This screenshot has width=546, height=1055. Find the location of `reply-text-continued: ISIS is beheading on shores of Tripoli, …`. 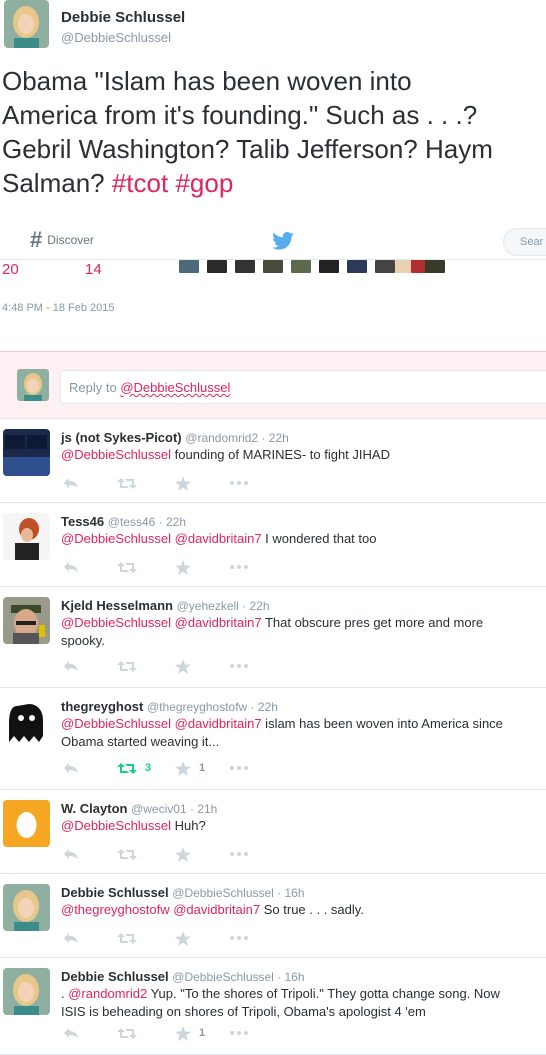

reply-text-continued: ISIS is beheading on shores of Tripoli, … is located at coordinates (243, 1011).